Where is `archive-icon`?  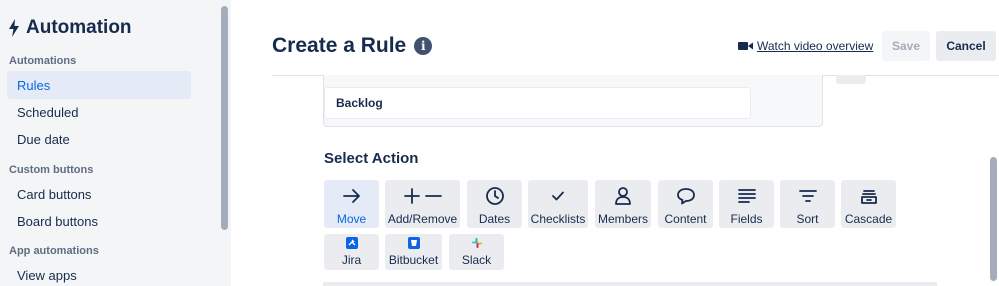 archive-icon is located at coordinates (869, 196).